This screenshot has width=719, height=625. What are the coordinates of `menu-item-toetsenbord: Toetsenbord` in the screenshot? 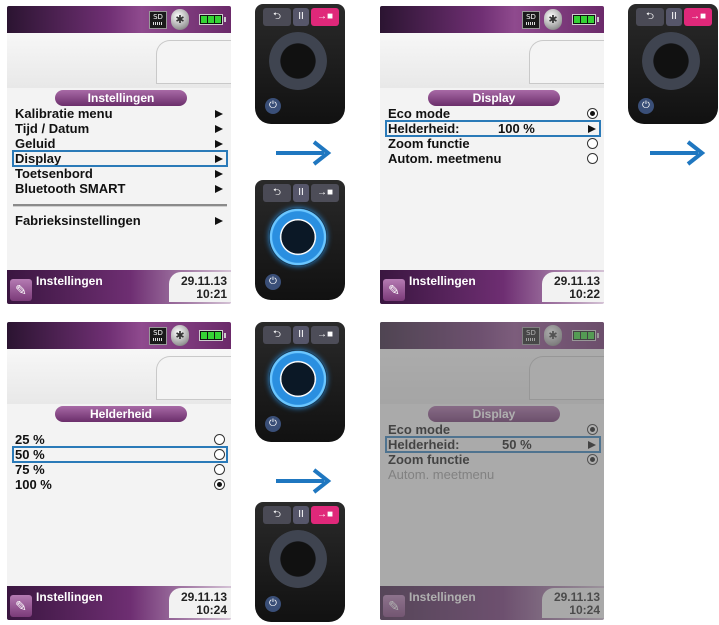 It's located at (120, 173).